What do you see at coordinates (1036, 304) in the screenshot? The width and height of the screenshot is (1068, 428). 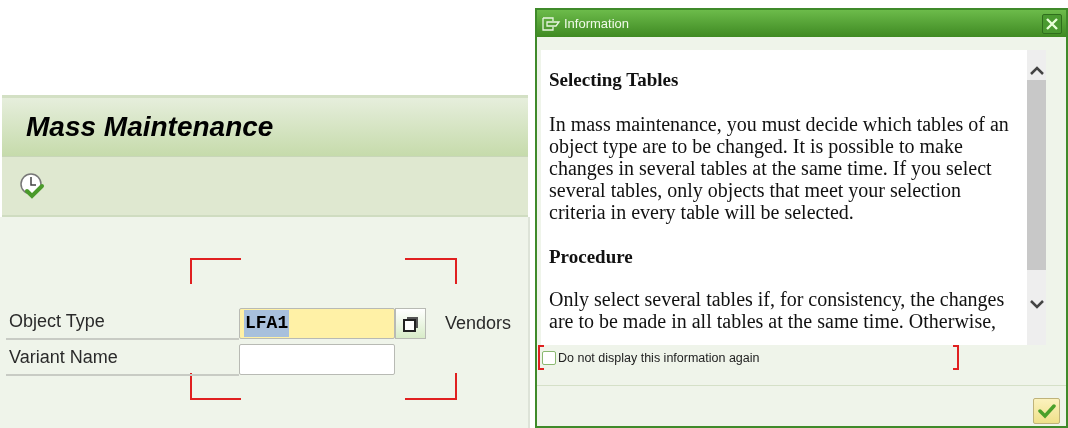 I see `scroll-down-icon` at bounding box center [1036, 304].